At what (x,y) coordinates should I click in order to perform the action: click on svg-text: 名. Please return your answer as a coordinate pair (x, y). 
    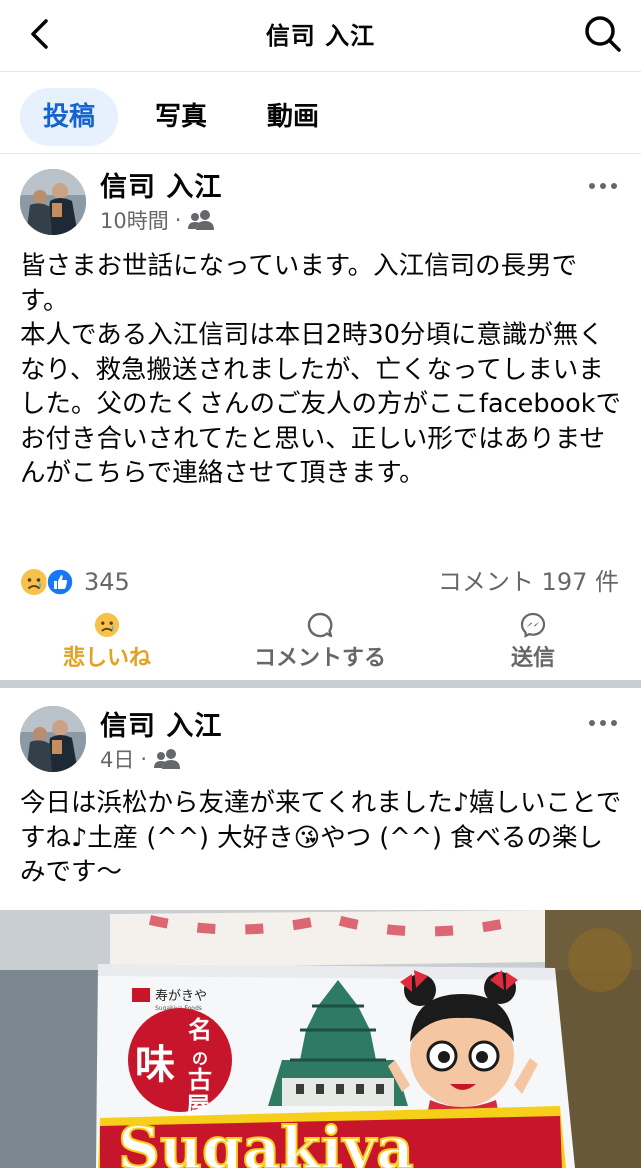
    Looking at the image, I should click on (200, 1029).